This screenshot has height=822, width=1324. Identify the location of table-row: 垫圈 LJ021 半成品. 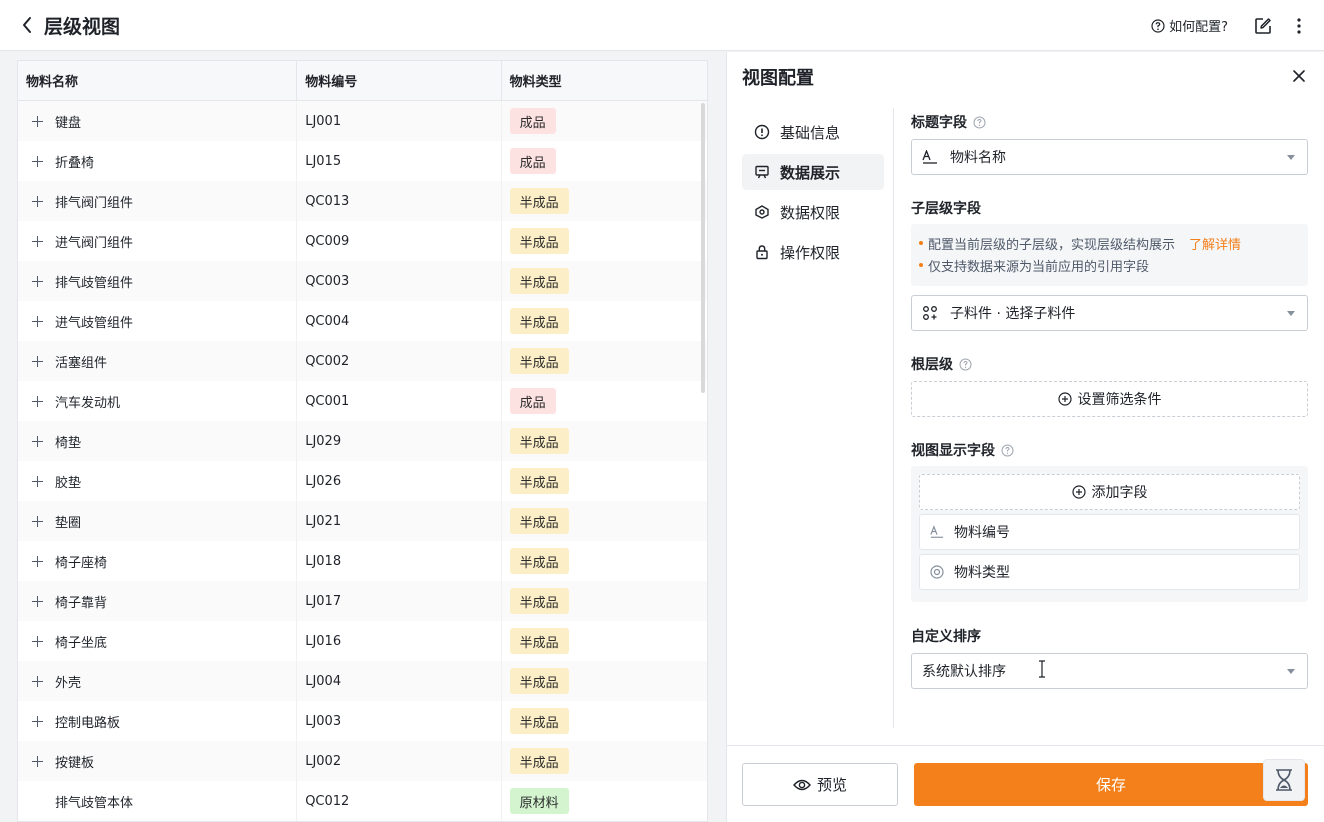
(362, 521).